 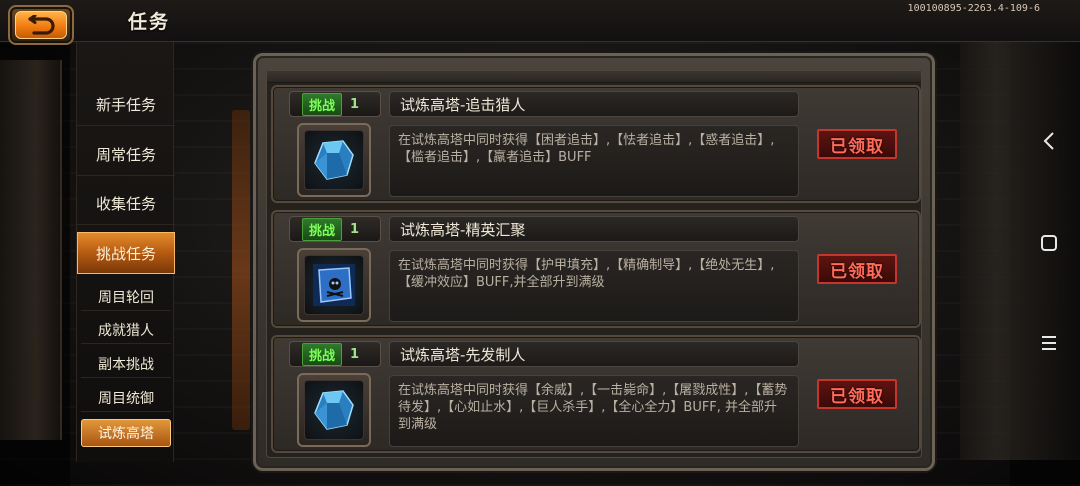 I want to click on sidebar-subitem-cycle-mastery: 周目统御, so click(x=126, y=398).